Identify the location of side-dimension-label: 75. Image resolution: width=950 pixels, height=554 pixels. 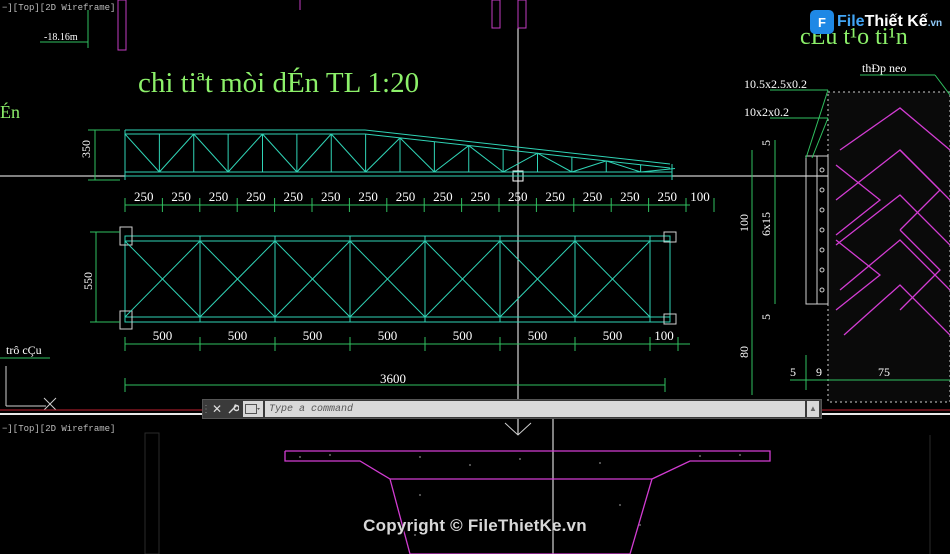
(884, 372).